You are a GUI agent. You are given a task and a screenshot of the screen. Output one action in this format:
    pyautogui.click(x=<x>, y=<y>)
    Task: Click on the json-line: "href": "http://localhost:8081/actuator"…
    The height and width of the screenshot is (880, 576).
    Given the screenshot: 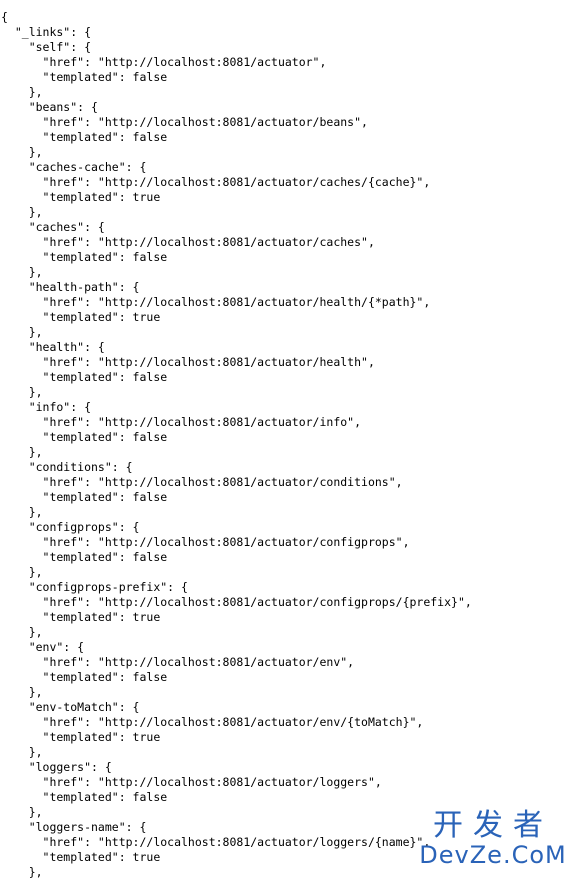 What is the action you would take?
    pyautogui.click(x=164, y=62)
    